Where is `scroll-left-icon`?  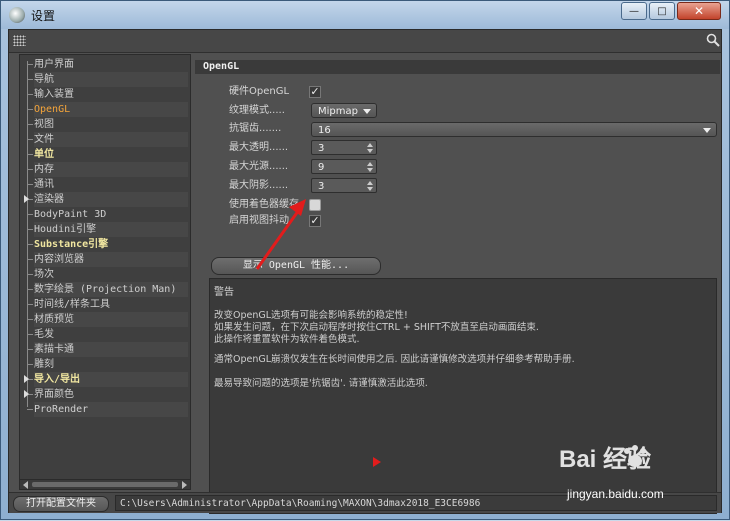
scroll-left-icon is located at coordinates (25, 485).